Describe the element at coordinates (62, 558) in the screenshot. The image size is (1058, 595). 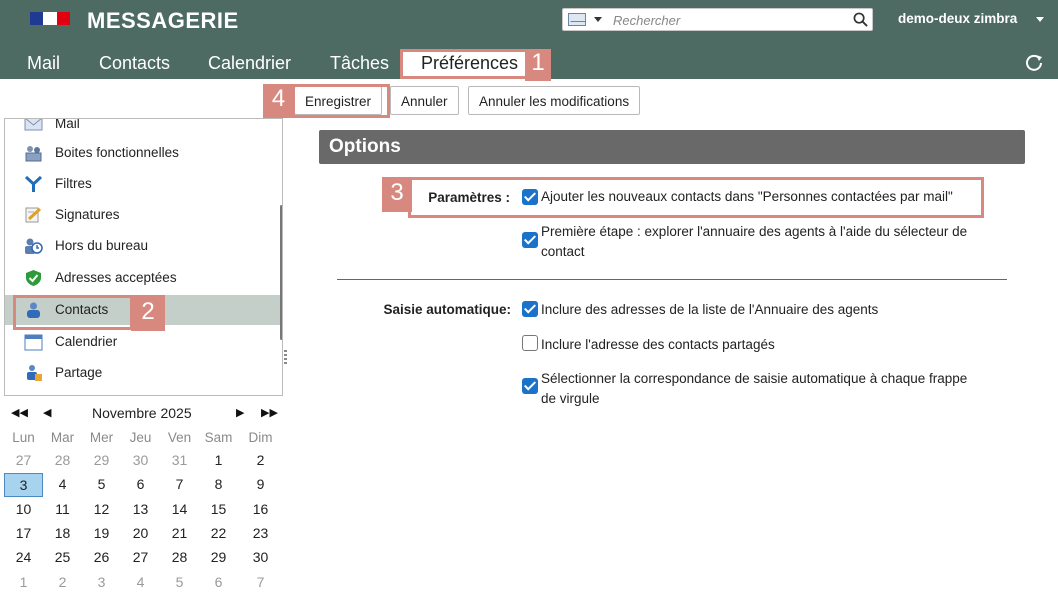
I see `calendar-day: 25` at that location.